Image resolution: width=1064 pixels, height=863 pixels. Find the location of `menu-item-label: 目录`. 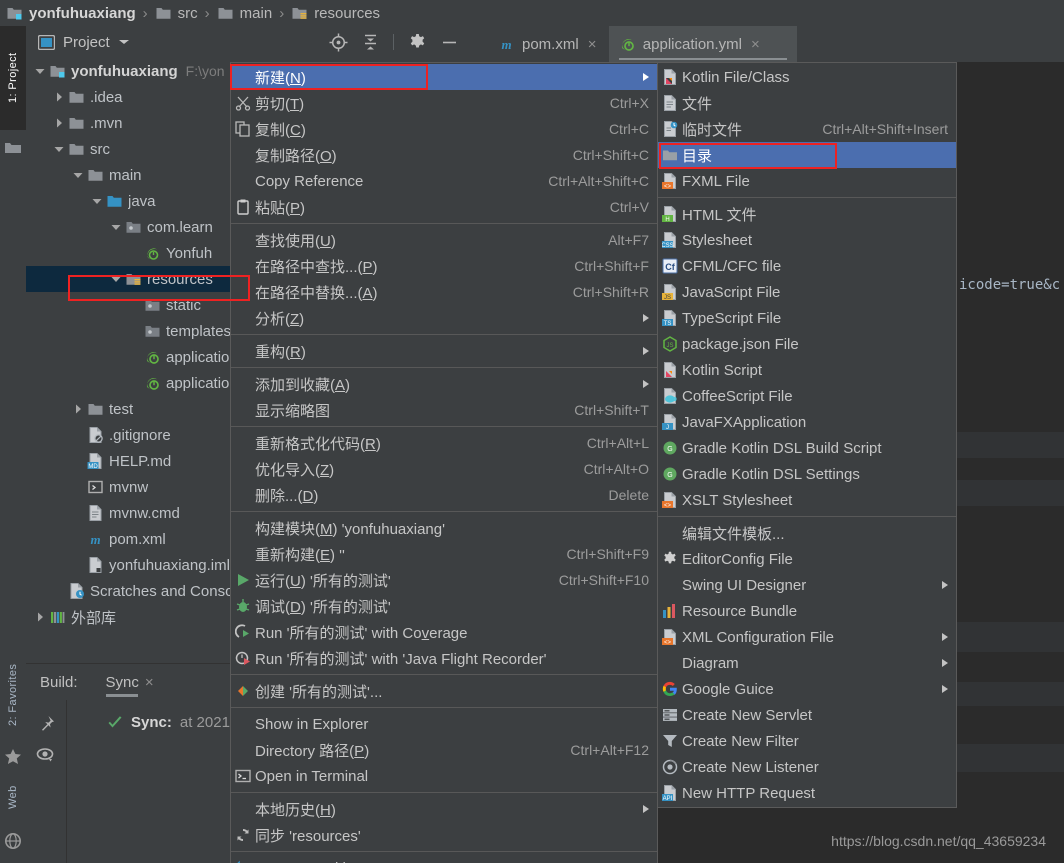

menu-item-label: 目录 is located at coordinates (697, 156).